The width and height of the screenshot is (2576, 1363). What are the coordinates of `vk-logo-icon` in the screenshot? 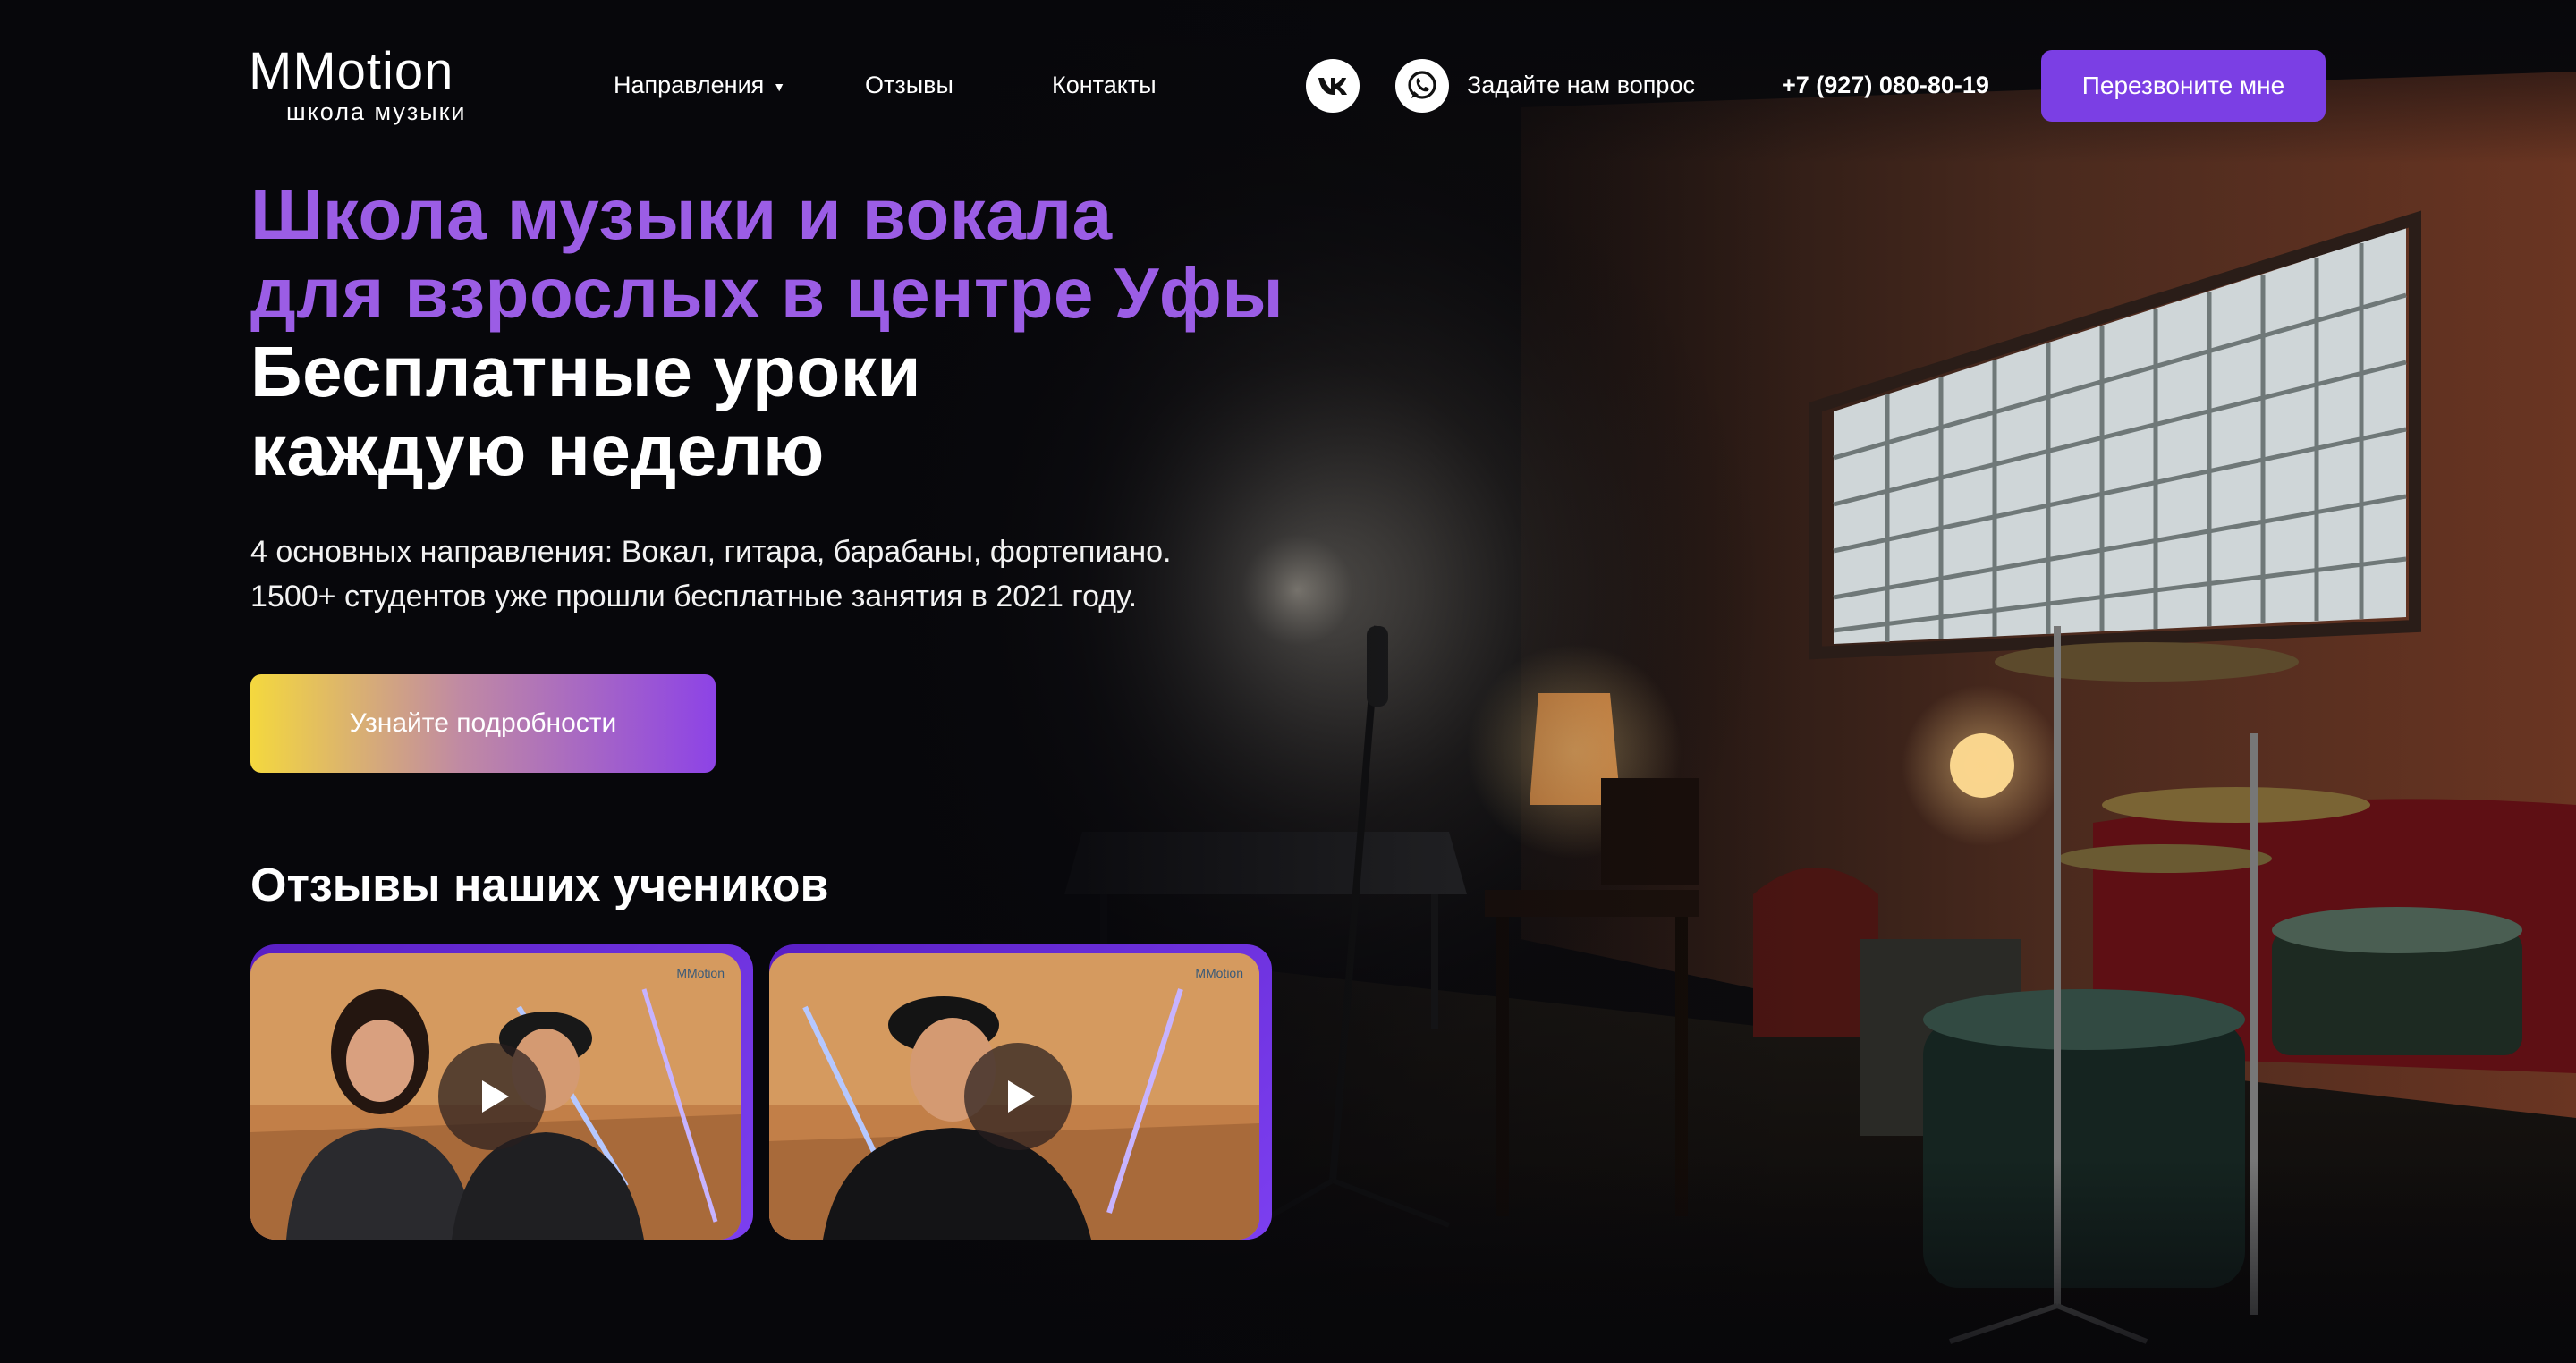 It's located at (1332, 87).